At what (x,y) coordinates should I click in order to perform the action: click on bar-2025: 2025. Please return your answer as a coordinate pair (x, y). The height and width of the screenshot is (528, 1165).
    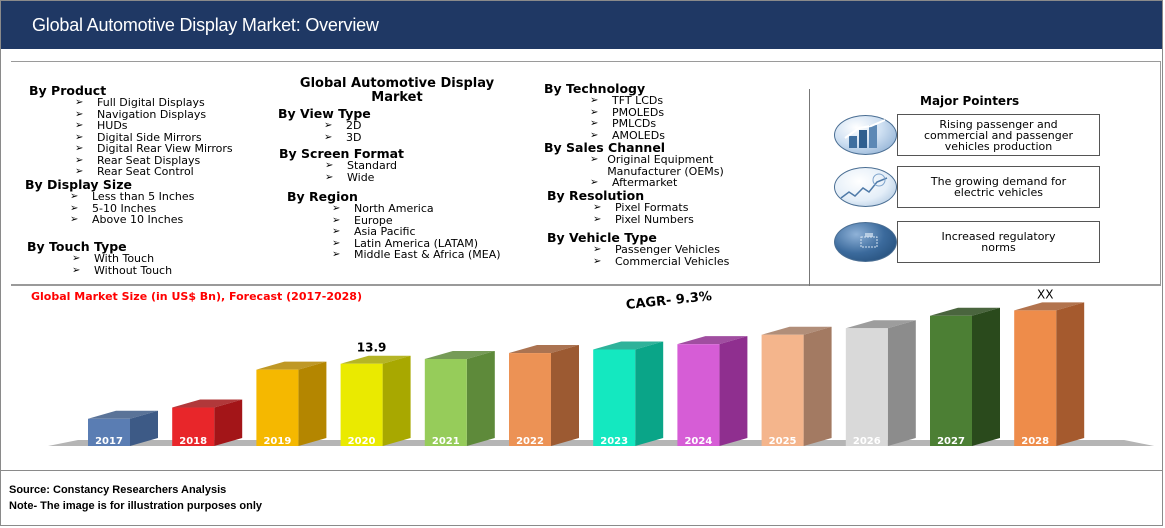
    Looking at the image, I should click on (796, 386).